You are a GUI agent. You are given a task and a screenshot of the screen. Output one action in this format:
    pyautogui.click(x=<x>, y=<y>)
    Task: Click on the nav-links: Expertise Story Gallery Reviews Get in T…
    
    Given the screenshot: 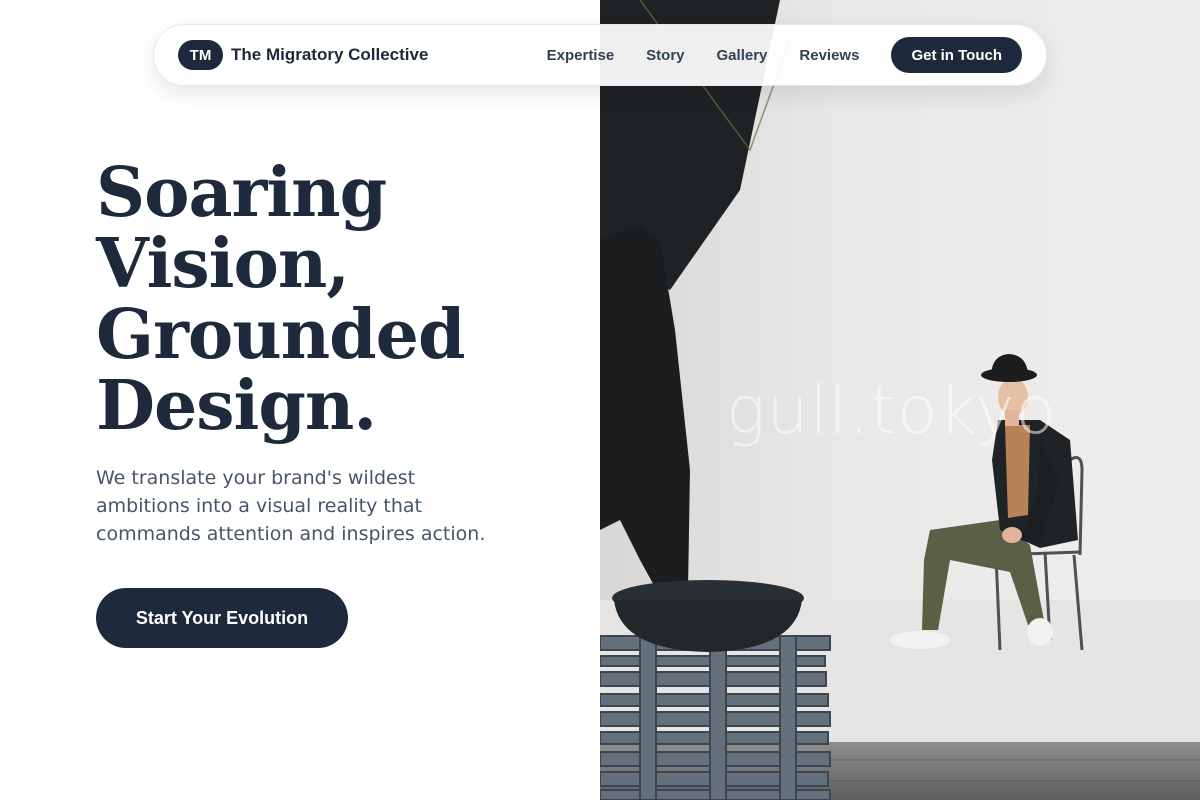 What is the action you would take?
    pyautogui.click(x=784, y=55)
    